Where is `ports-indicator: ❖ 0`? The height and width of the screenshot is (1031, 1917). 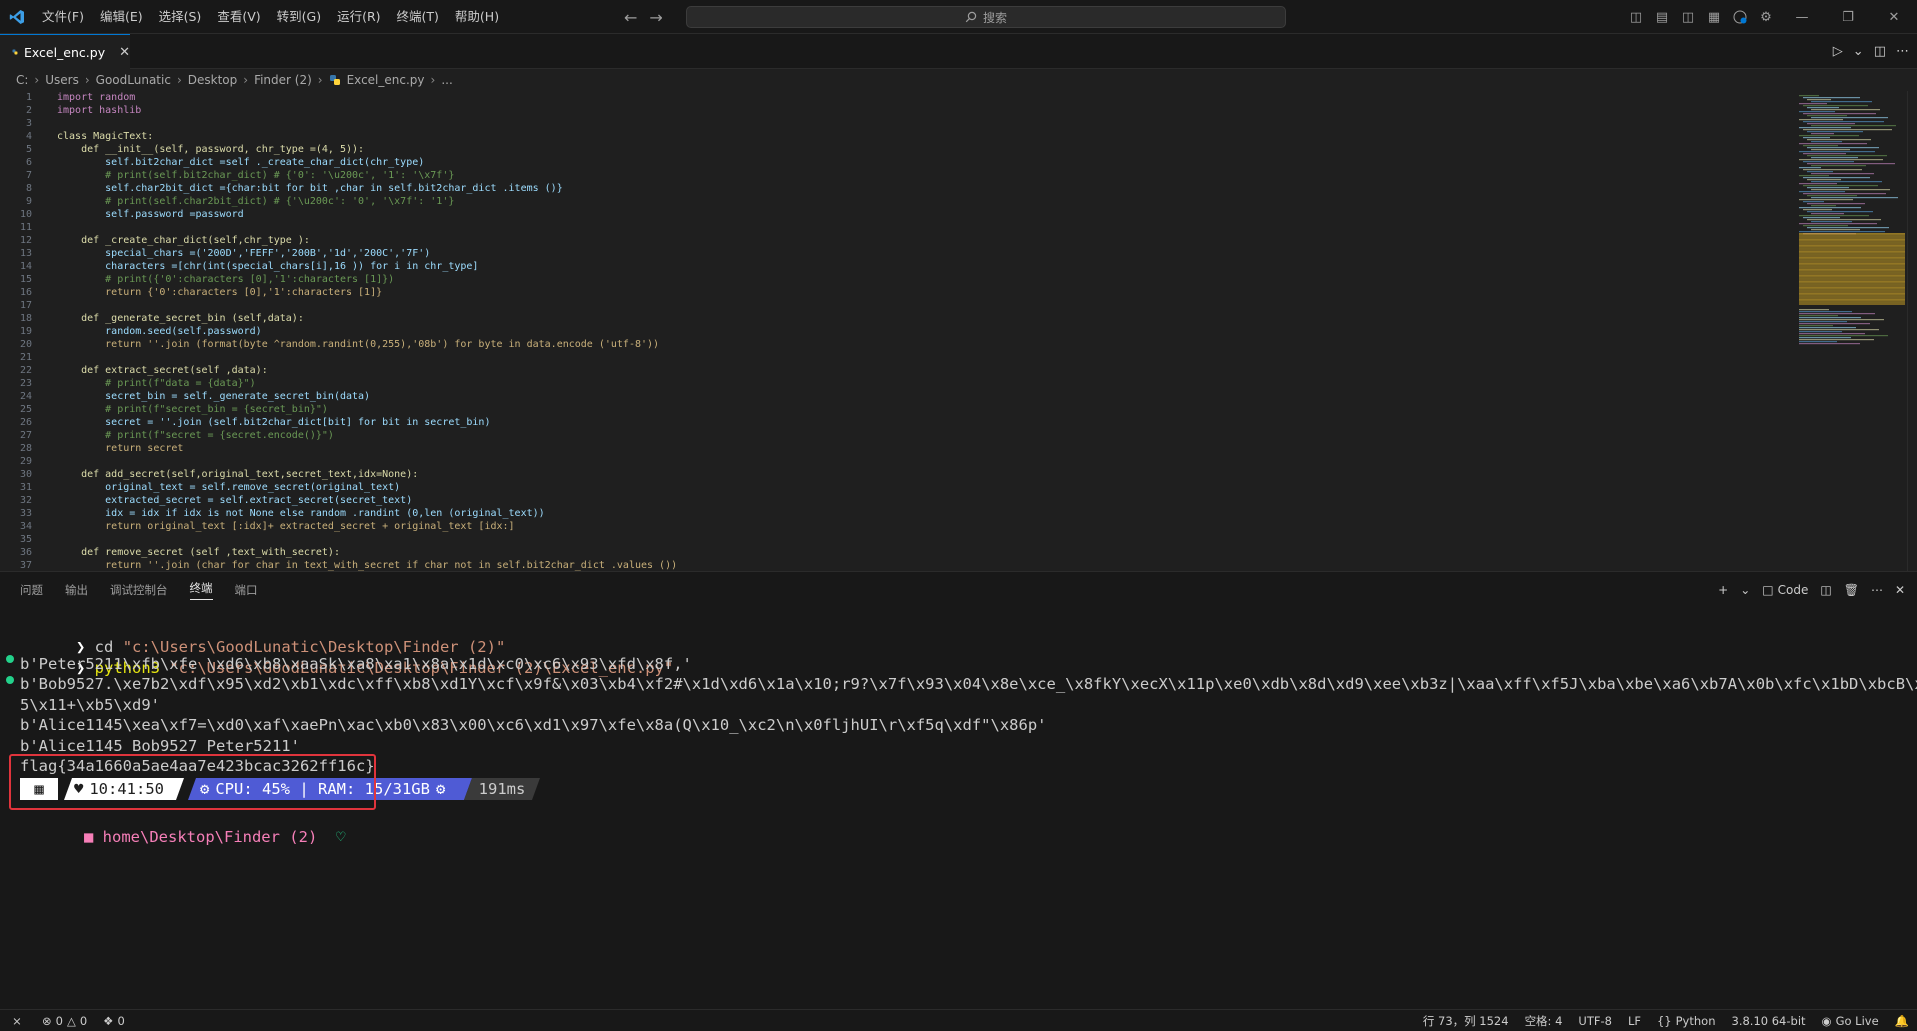
ports-indicator: ❖ 0 is located at coordinates (114, 1021).